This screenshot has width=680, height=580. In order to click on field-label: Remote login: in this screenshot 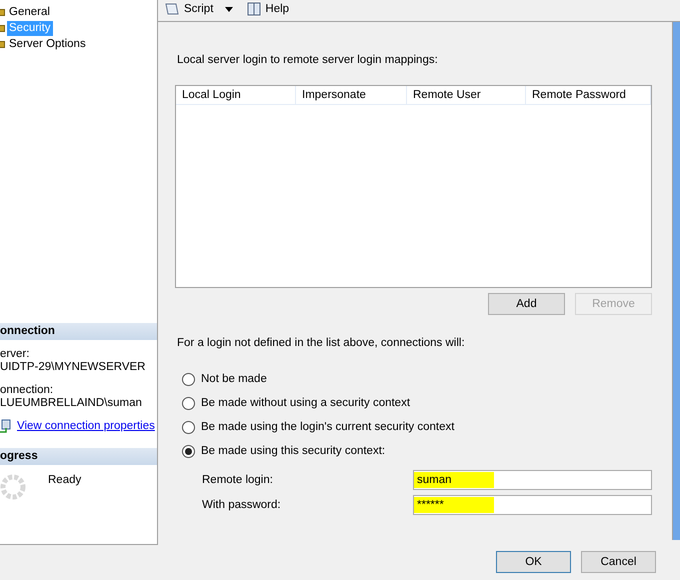, I will do `click(237, 480)`.